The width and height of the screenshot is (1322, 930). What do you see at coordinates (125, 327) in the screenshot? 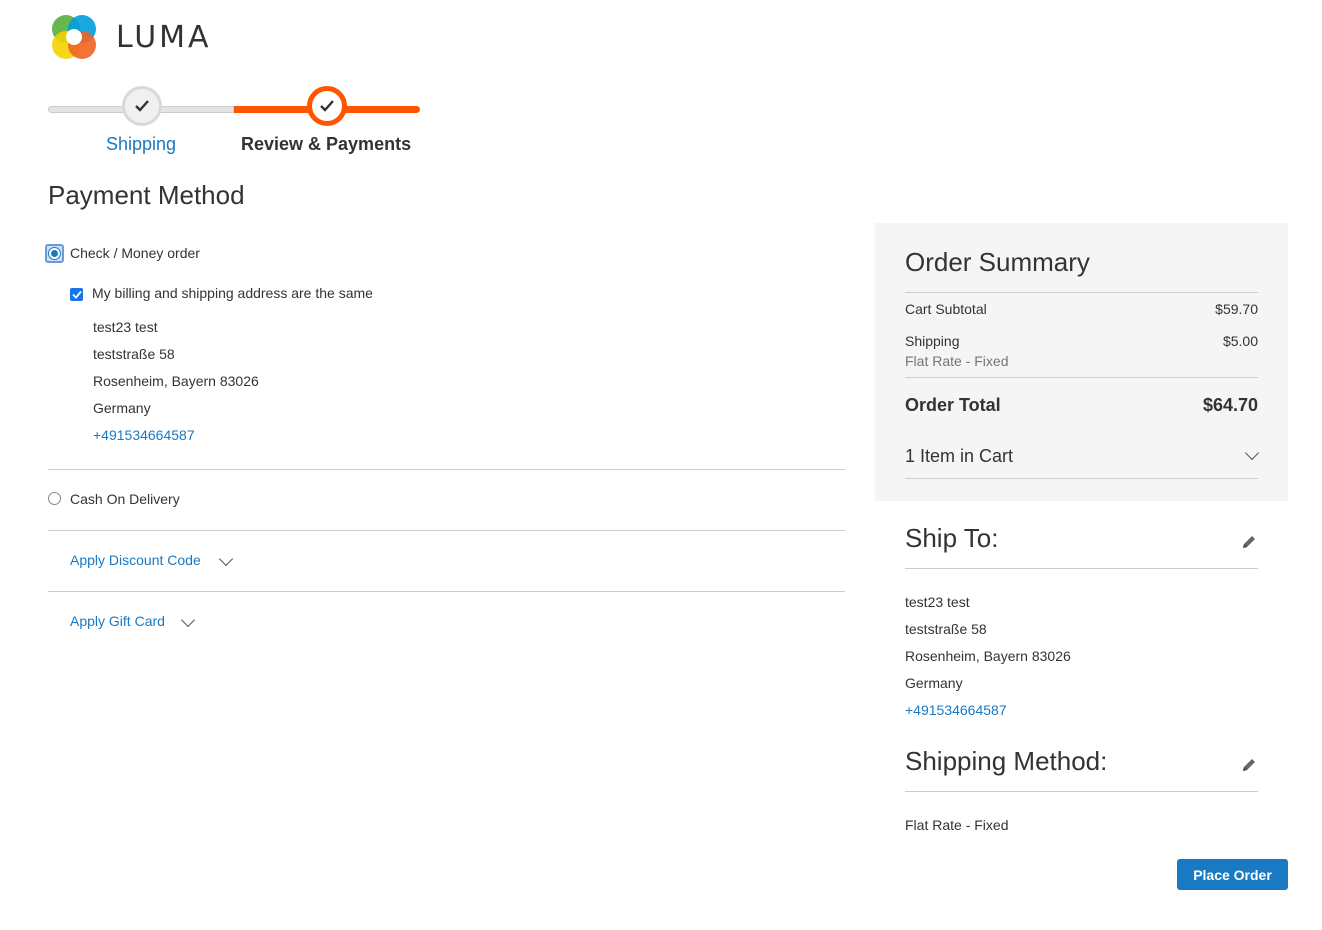
I see `billing-name: test23 test` at bounding box center [125, 327].